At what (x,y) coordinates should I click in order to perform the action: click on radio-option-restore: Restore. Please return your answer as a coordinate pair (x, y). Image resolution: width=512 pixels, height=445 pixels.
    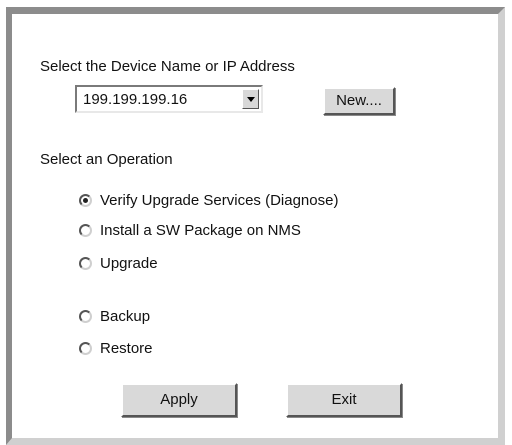
    Looking at the image, I should click on (116, 348).